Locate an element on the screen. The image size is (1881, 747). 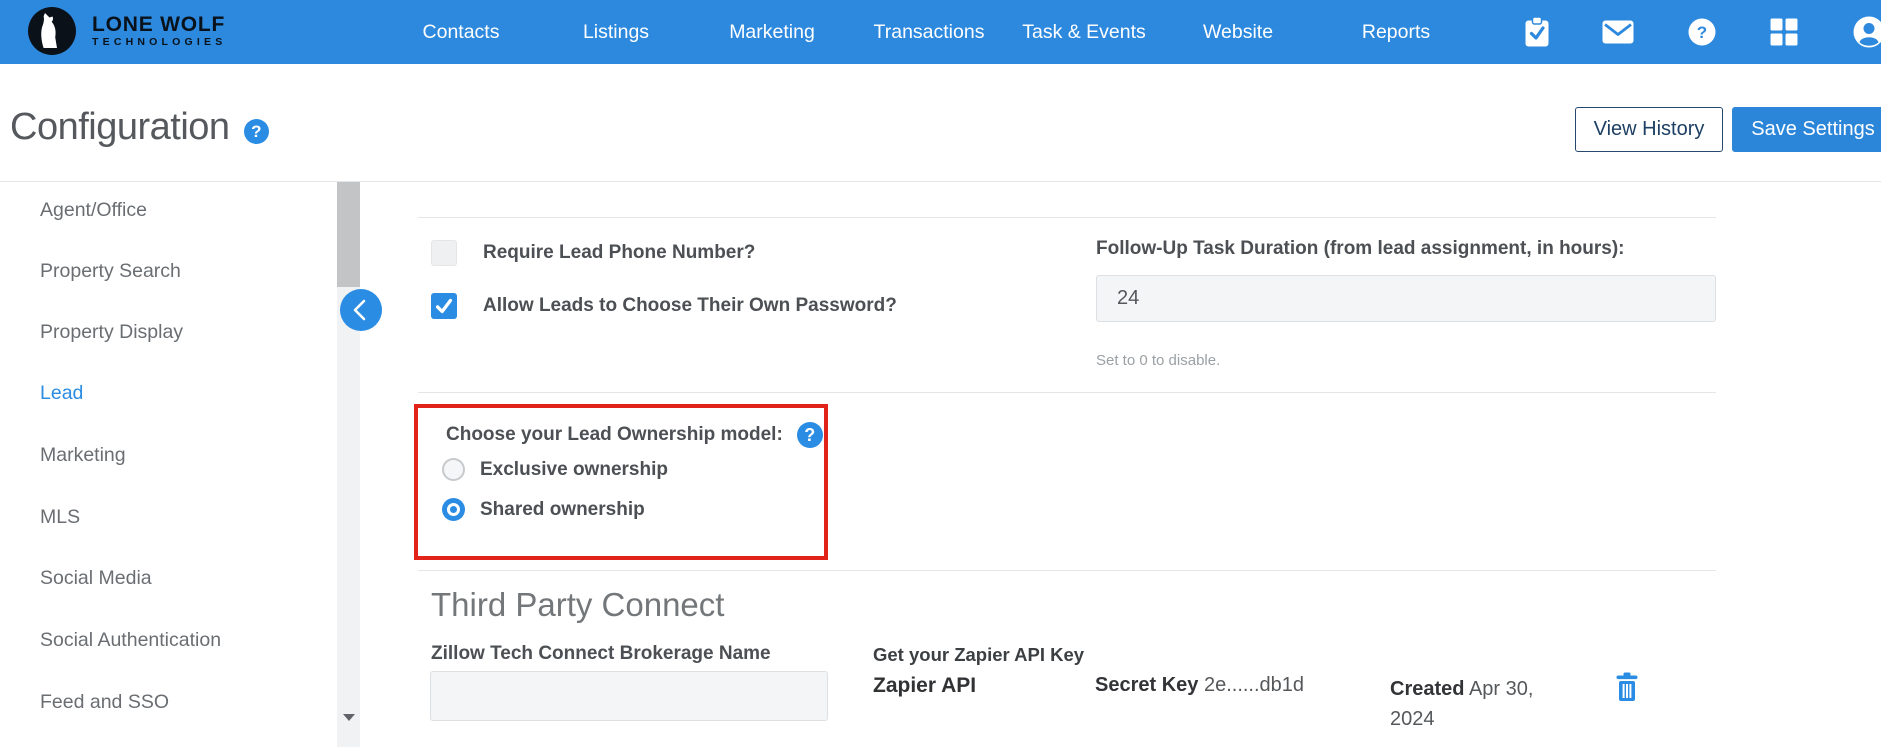
radio-dot is located at coordinates (453, 509).